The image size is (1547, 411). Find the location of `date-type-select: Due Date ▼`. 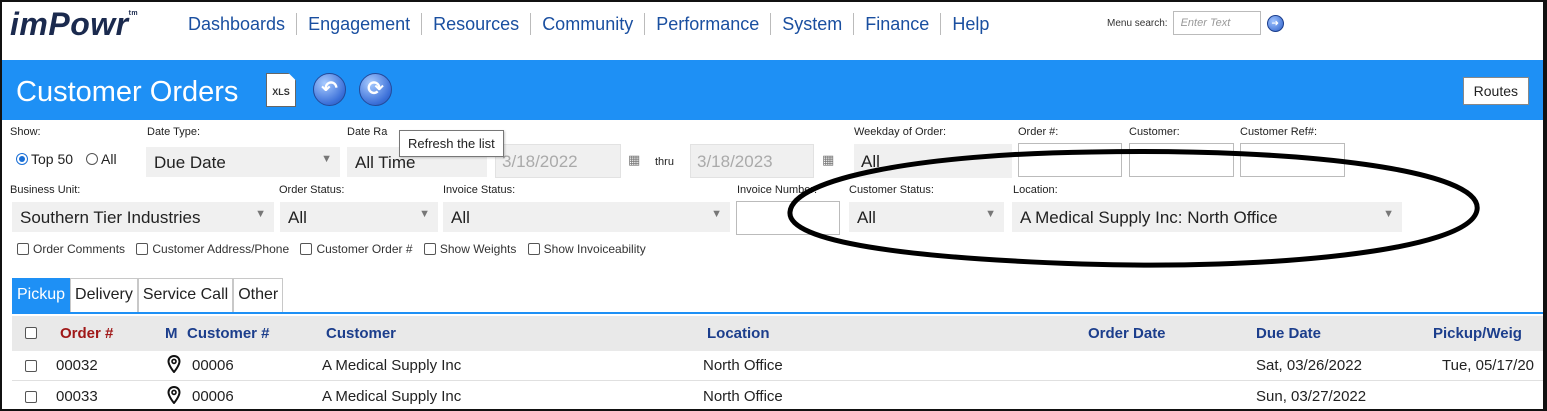

date-type-select: Due Date ▼ is located at coordinates (243, 162).